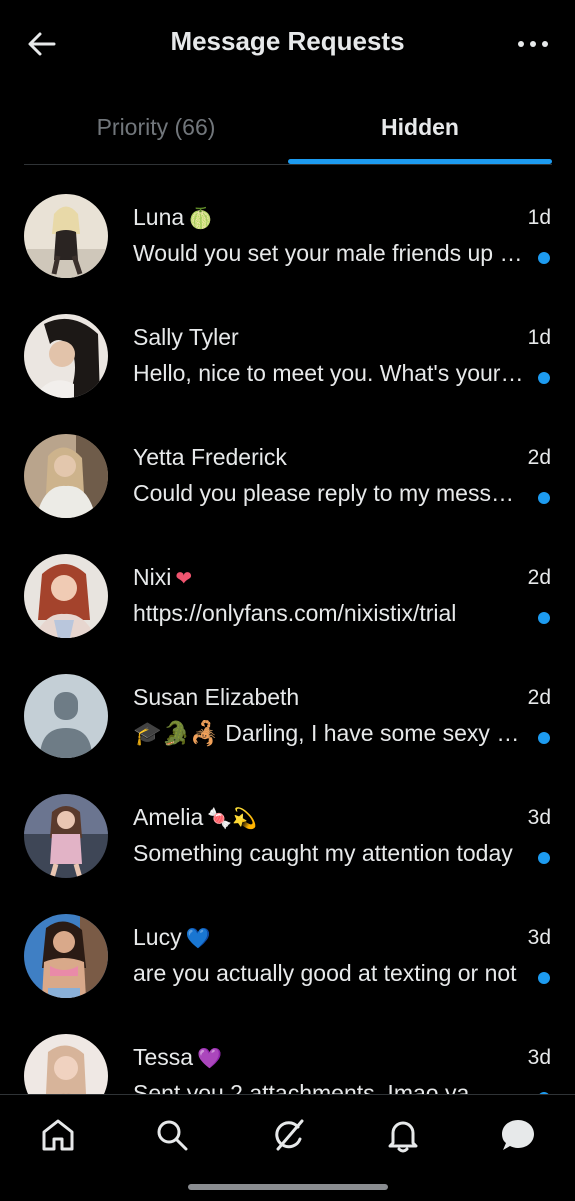  I want to click on default-avatar-icon, so click(66, 716).